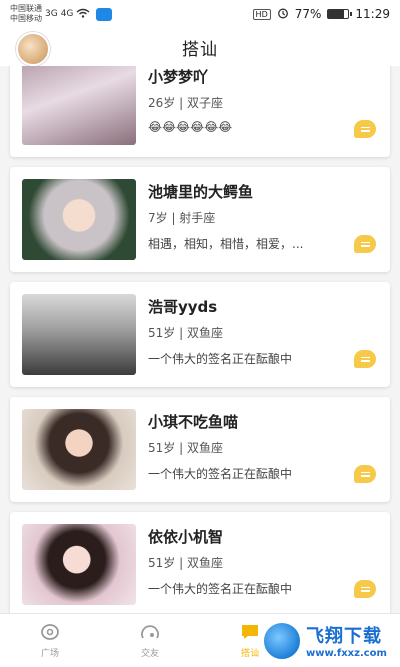  What do you see at coordinates (200, 111) in the screenshot?
I see `user-card: 小梦梦吖 26岁 | 双子座 😂😂😂😂😂😂` at bounding box center [200, 111].